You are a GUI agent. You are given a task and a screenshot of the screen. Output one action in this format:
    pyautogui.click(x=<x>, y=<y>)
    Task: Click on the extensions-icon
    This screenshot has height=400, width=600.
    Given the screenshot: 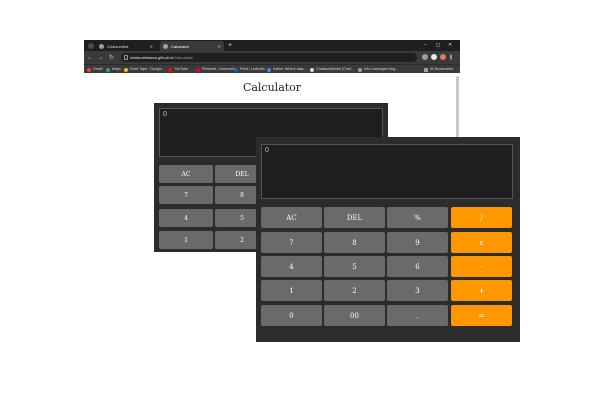 What is the action you would take?
    pyautogui.click(x=434, y=57)
    